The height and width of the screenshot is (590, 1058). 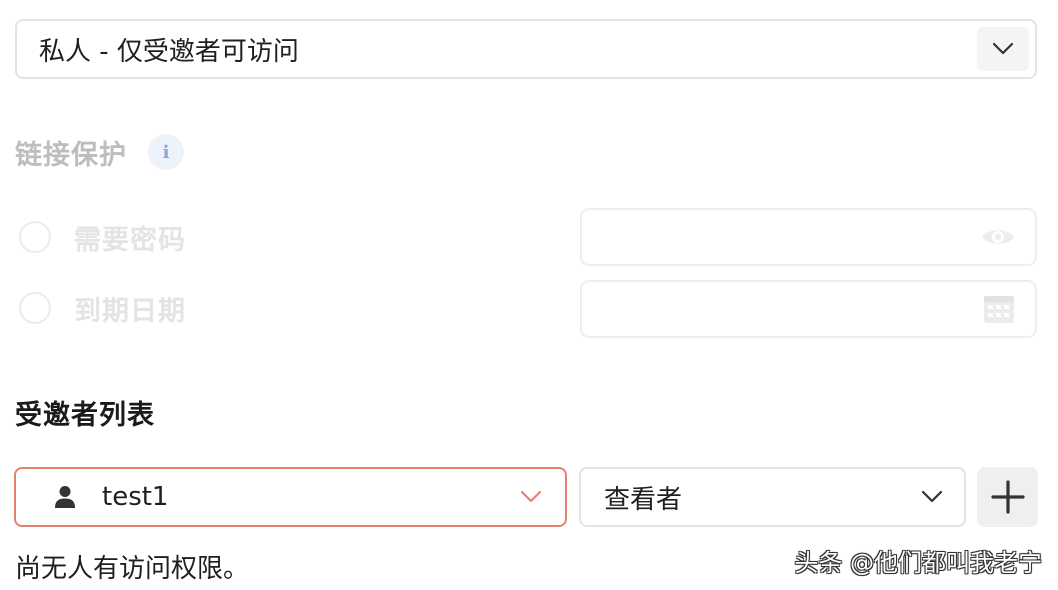 I want to click on access-level-dropdown-toggle, so click(x=1003, y=49).